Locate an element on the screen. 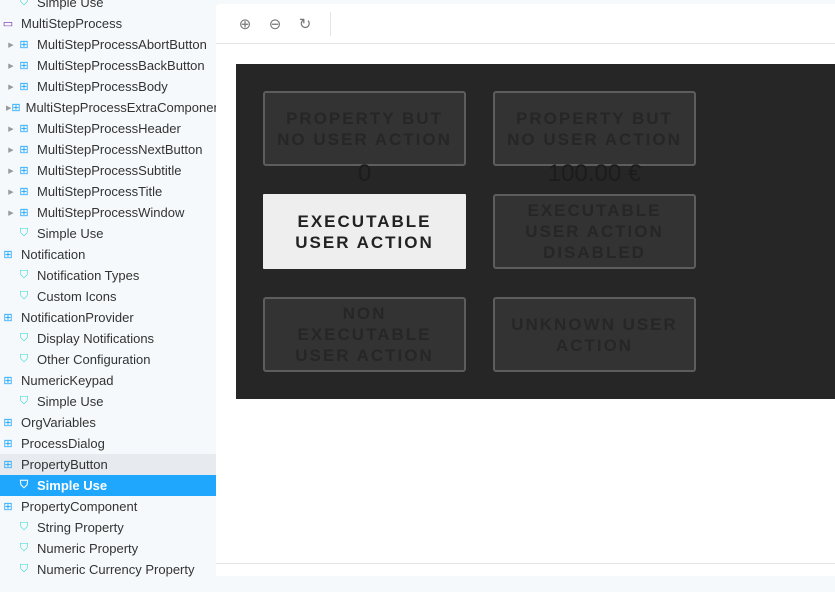 This screenshot has width=835, height=592. sidebar-item-label: String Property is located at coordinates (80, 527).